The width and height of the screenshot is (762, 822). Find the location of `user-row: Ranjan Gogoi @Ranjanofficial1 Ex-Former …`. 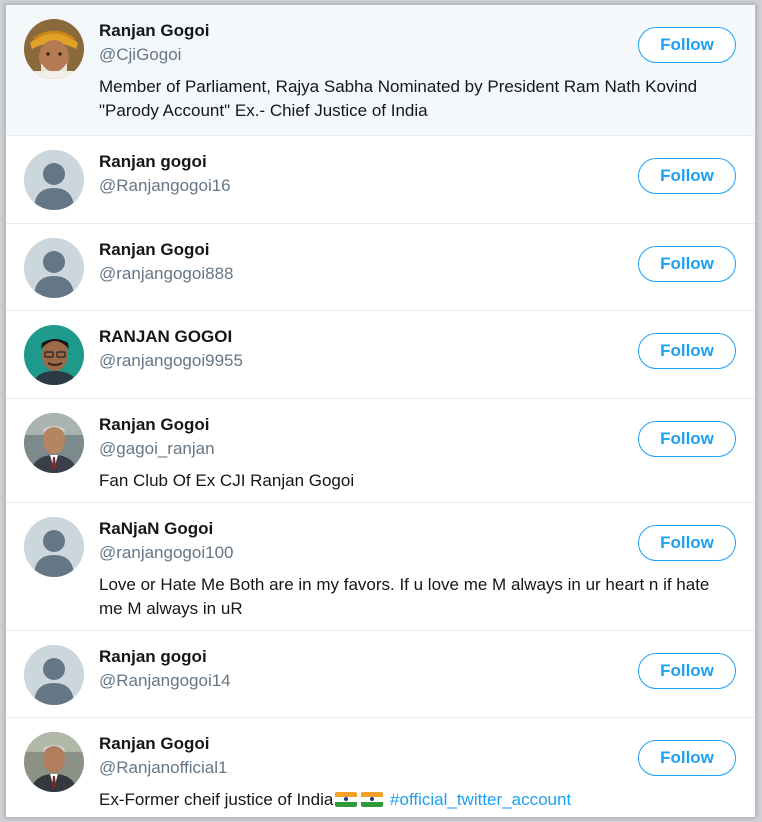

user-row: Ranjan Gogoi @Ranjanofficial1 Ex-Former … is located at coordinates (380, 767).